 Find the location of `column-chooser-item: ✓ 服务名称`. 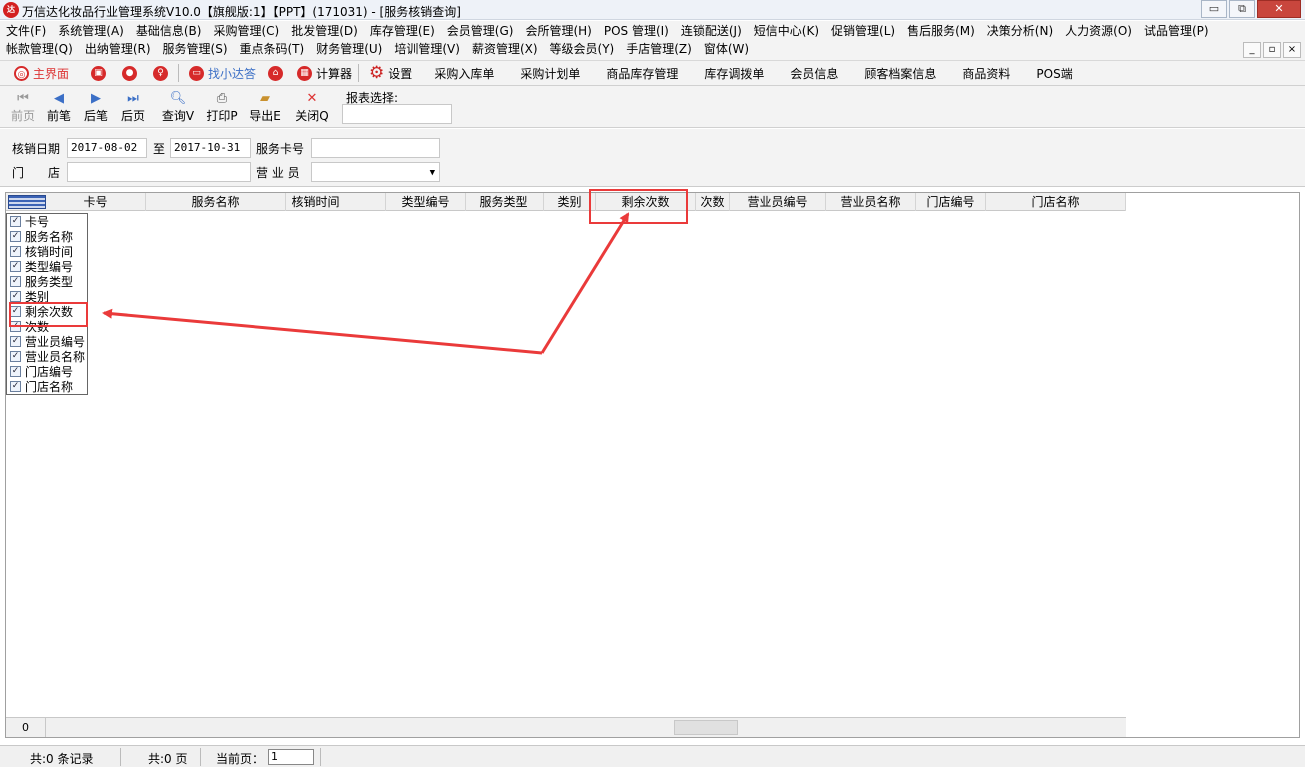

column-chooser-item: ✓ 服务名称 is located at coordinates (47, 236).